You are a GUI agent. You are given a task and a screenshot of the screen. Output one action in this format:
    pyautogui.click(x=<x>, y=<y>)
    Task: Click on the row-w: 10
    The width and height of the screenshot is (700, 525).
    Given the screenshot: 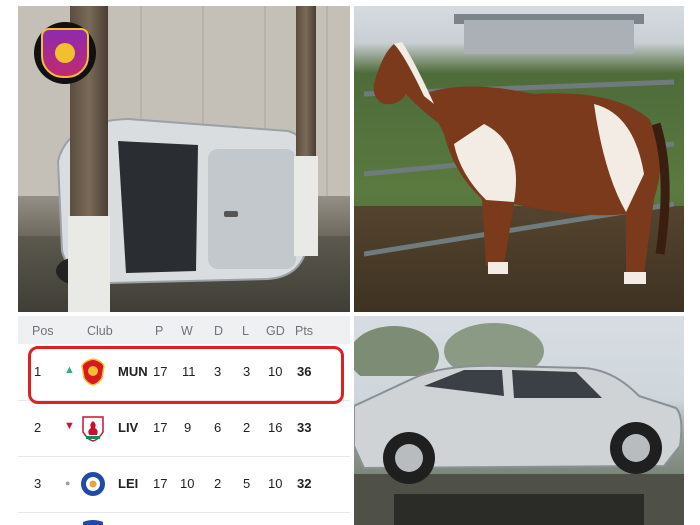 What is the action you would take?
    pyautogui.click(x=187, y=483)
    